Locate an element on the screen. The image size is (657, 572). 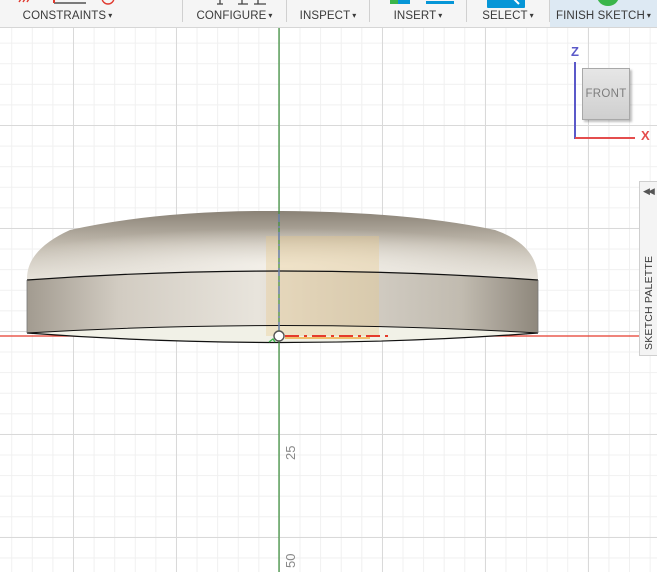
ruler-label-50: 50 is located at coordinates (290, 560).